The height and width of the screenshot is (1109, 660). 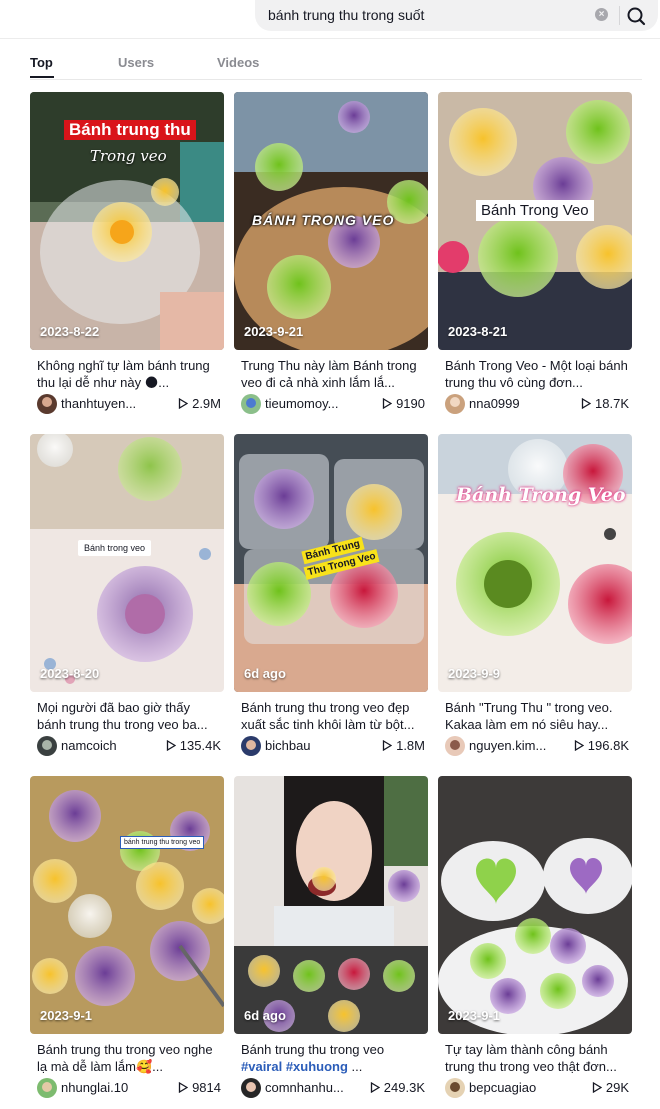 I want to click on video-meta: thanhtuyen... 2.9M, so click(x=130, y=404).